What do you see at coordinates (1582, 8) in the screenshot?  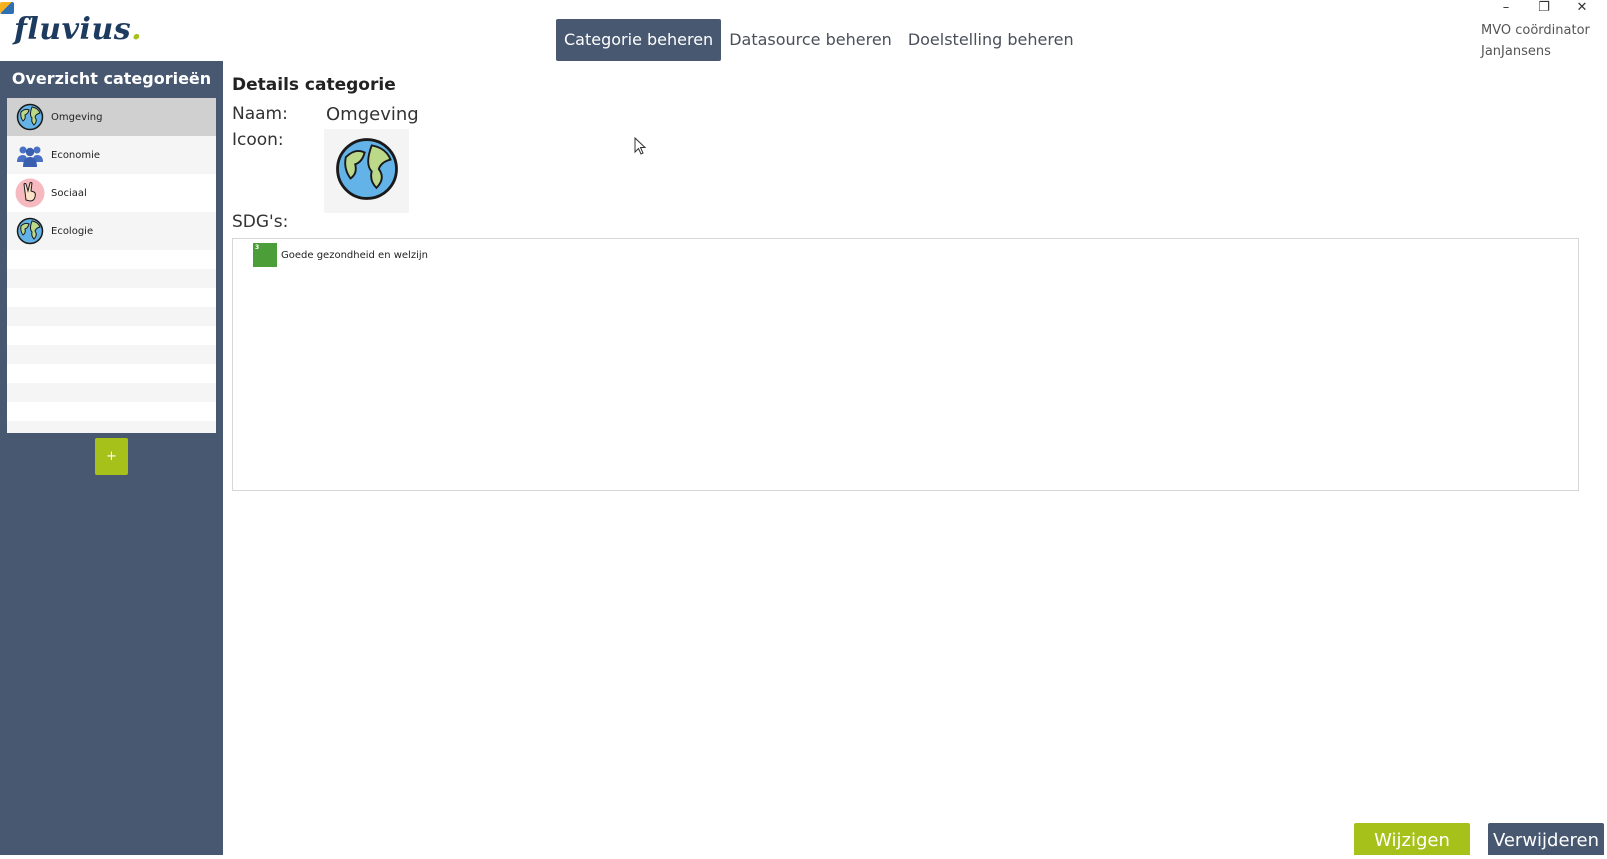 I see `close-icon: ✕` at bounding box center [1582, 8].